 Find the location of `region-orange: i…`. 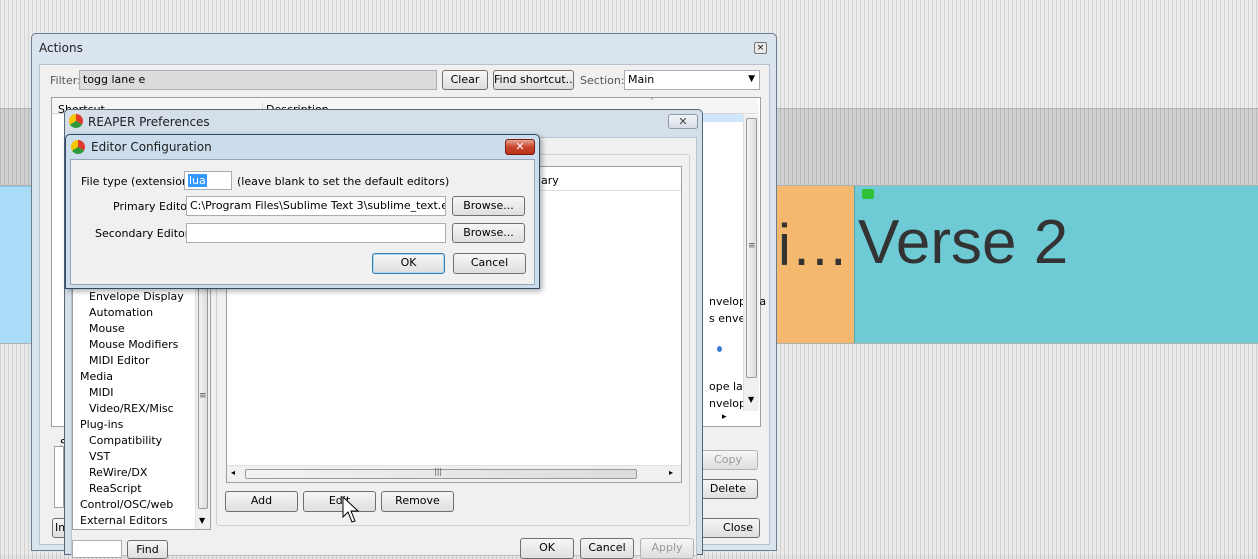

region-orange: i… is located at coordinates (815, 264).